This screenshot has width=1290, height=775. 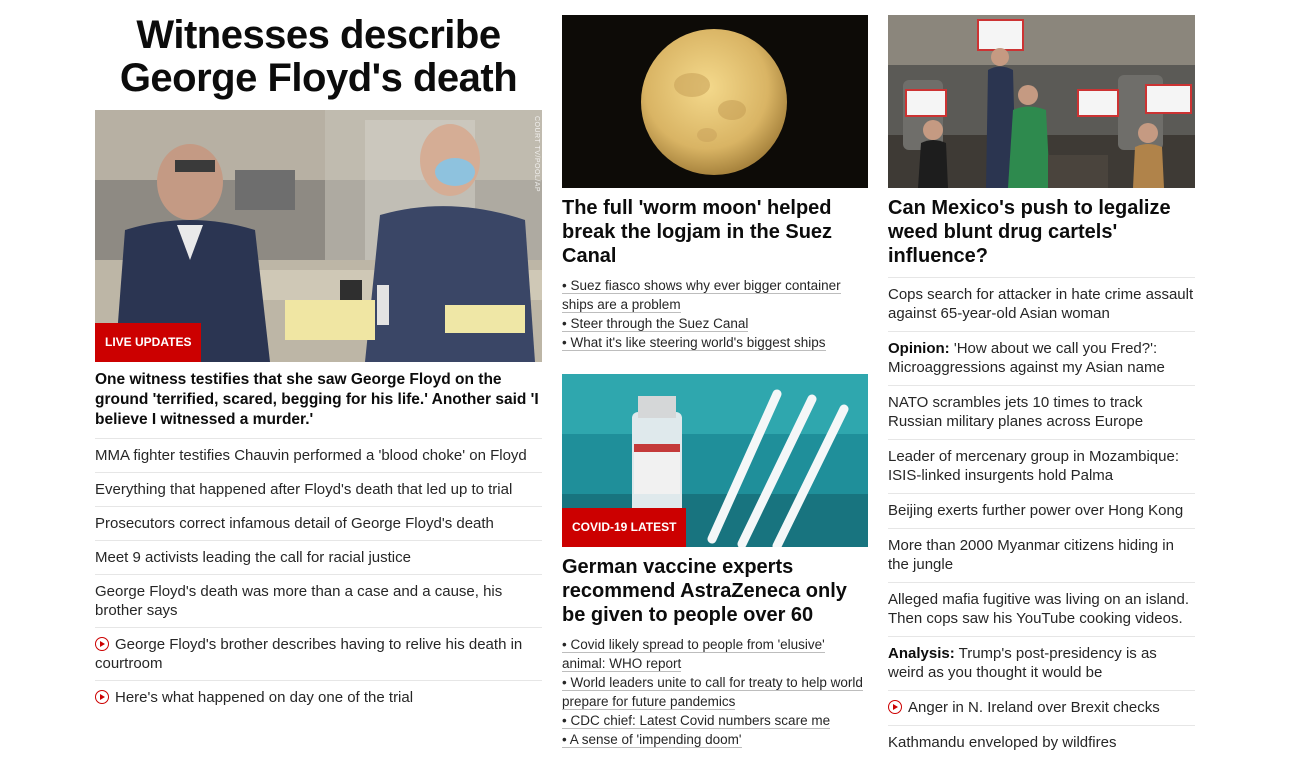 What do you see at coordinates (318, 236) in the screenshot?
I see `lead-image: COURT TV/POOL/AP LIVE UPDATES` at bounding box center [318, 236].